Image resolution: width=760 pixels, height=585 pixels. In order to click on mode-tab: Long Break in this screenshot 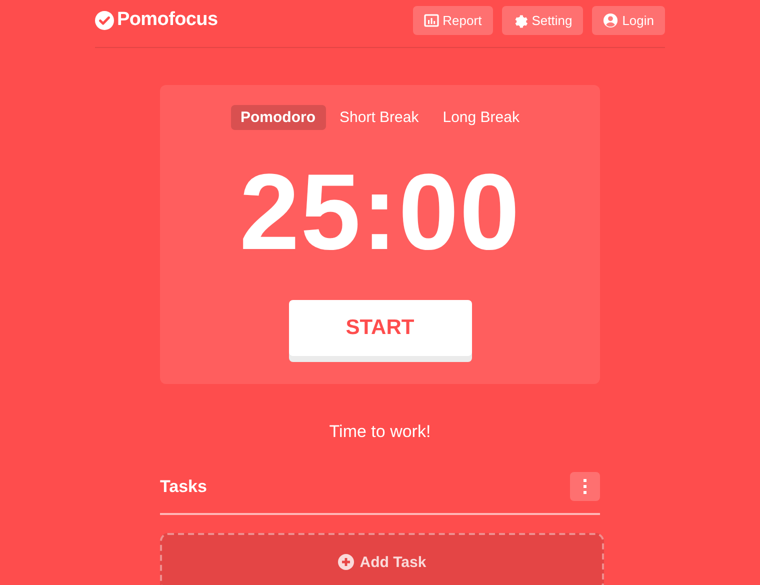, I will do `click(481, 117)`.